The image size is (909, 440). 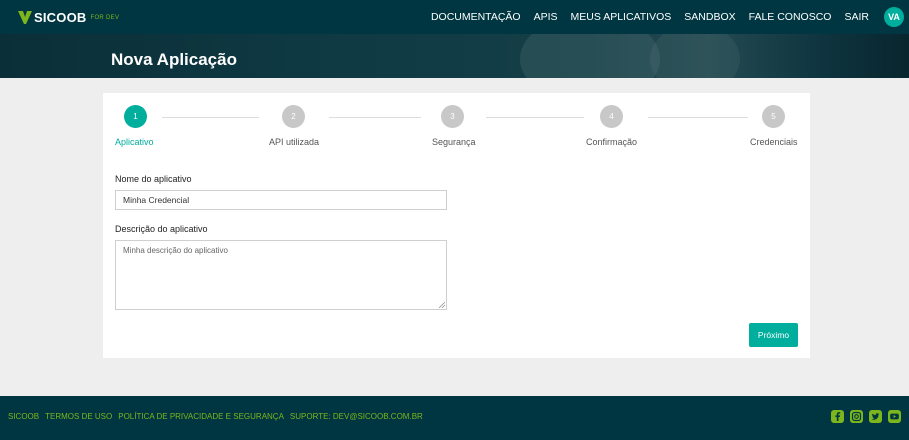 I want to click on app-name-value: Minha Credencial, so click(x=156, y=200).